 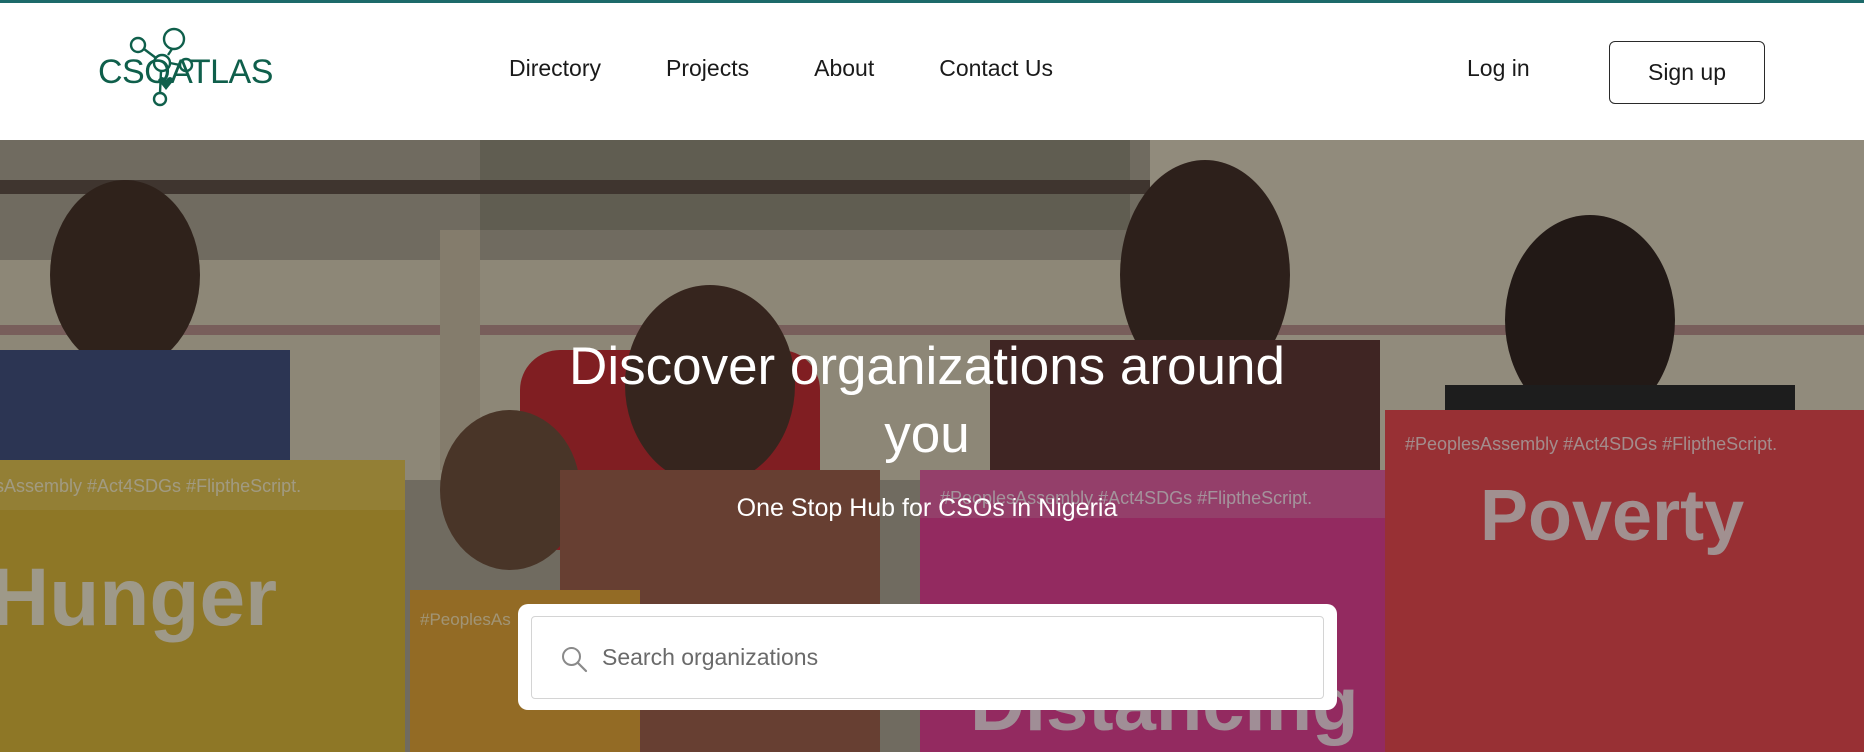 What do you see at coordinates (1687, 72) in the screenshot?
I see `signup-button: Sign up` at bounding box center [1687, 72].